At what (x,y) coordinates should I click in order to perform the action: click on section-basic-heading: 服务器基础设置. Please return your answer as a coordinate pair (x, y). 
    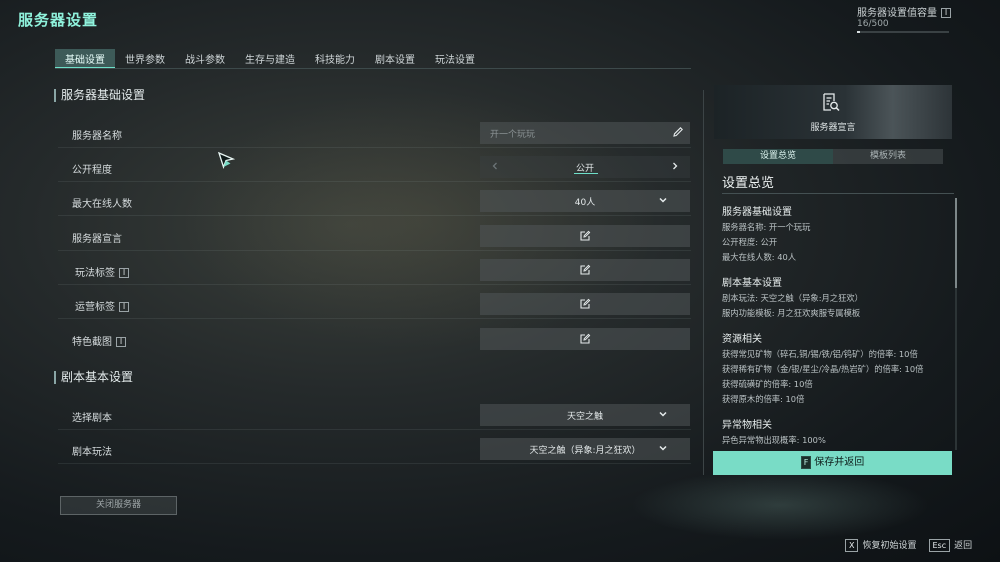
    Looking at the image, I should click on (99, 95).